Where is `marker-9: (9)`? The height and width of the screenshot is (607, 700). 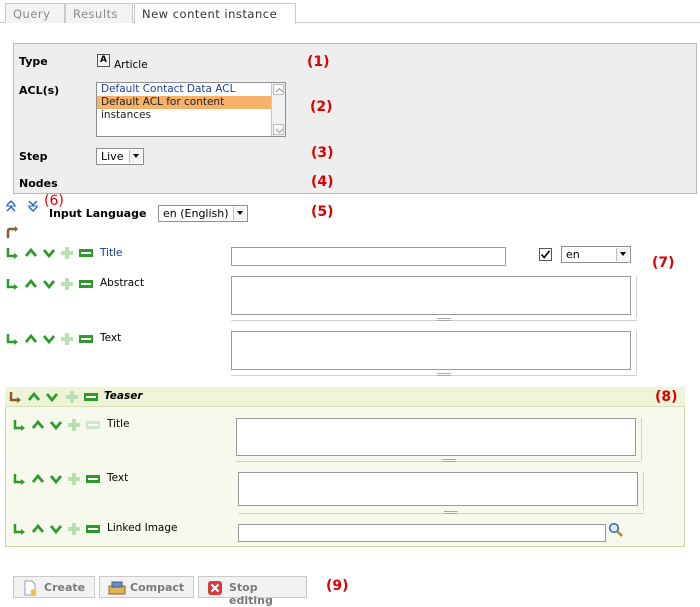
marker-9: (9) is located at coordinates (337, 586).